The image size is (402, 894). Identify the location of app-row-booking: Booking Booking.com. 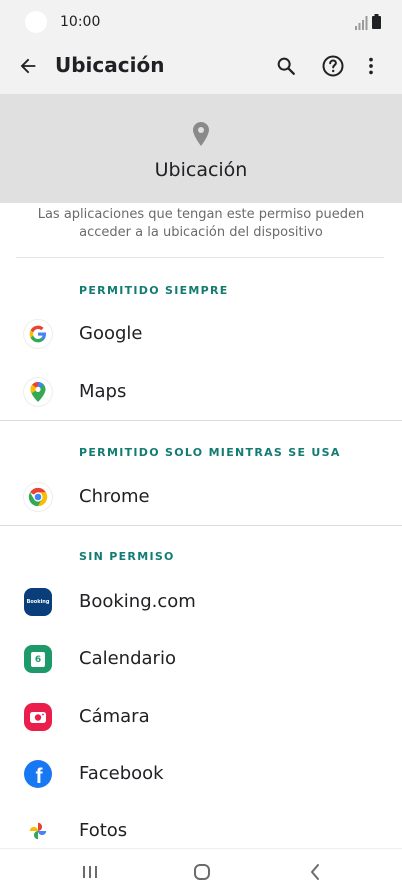
(201, 602).